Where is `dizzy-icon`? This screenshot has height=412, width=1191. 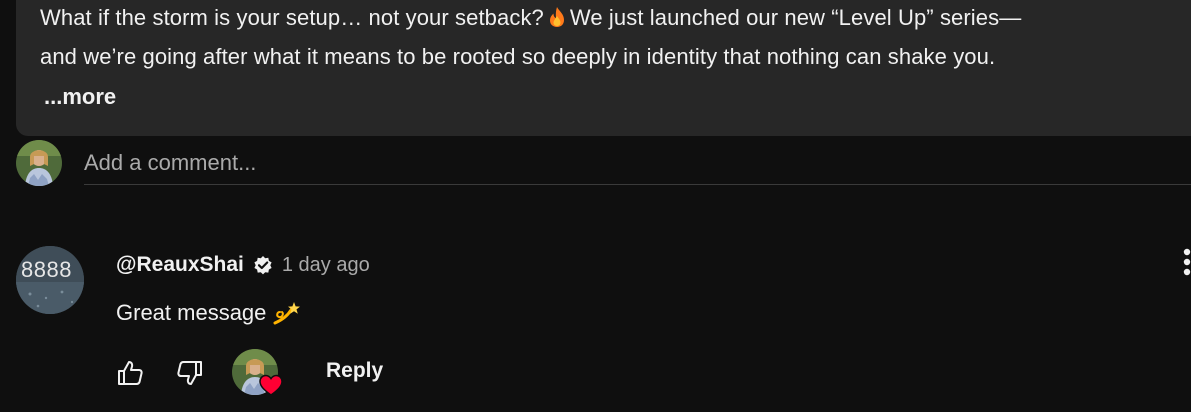 dizzy-icon is located at coordinates (287, 313).